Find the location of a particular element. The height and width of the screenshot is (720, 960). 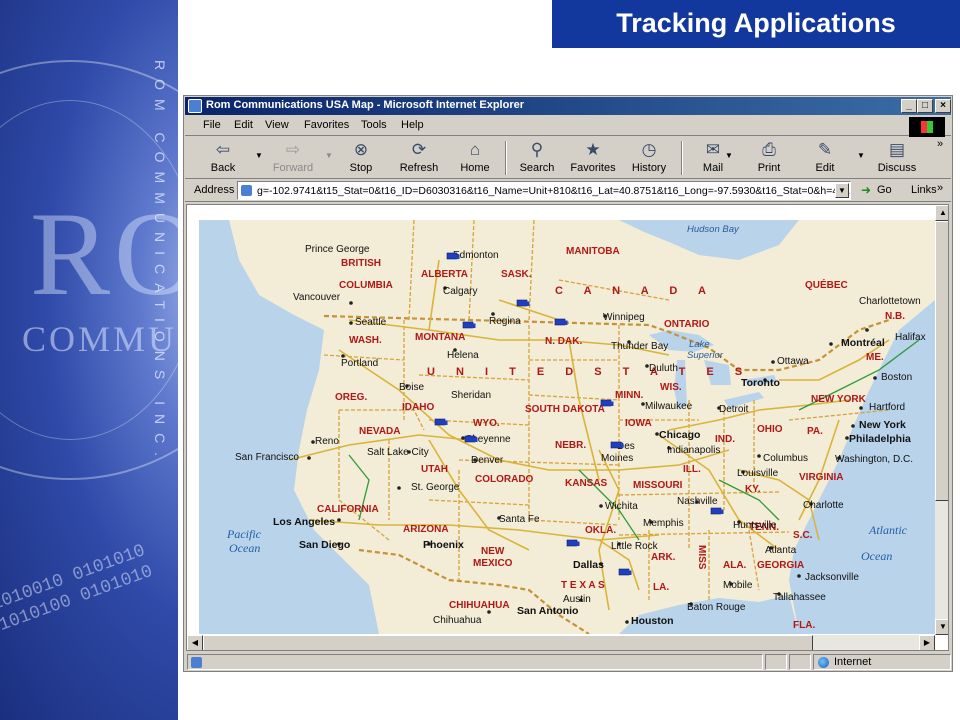

menu-view: View is located at coordinates (277, 125).